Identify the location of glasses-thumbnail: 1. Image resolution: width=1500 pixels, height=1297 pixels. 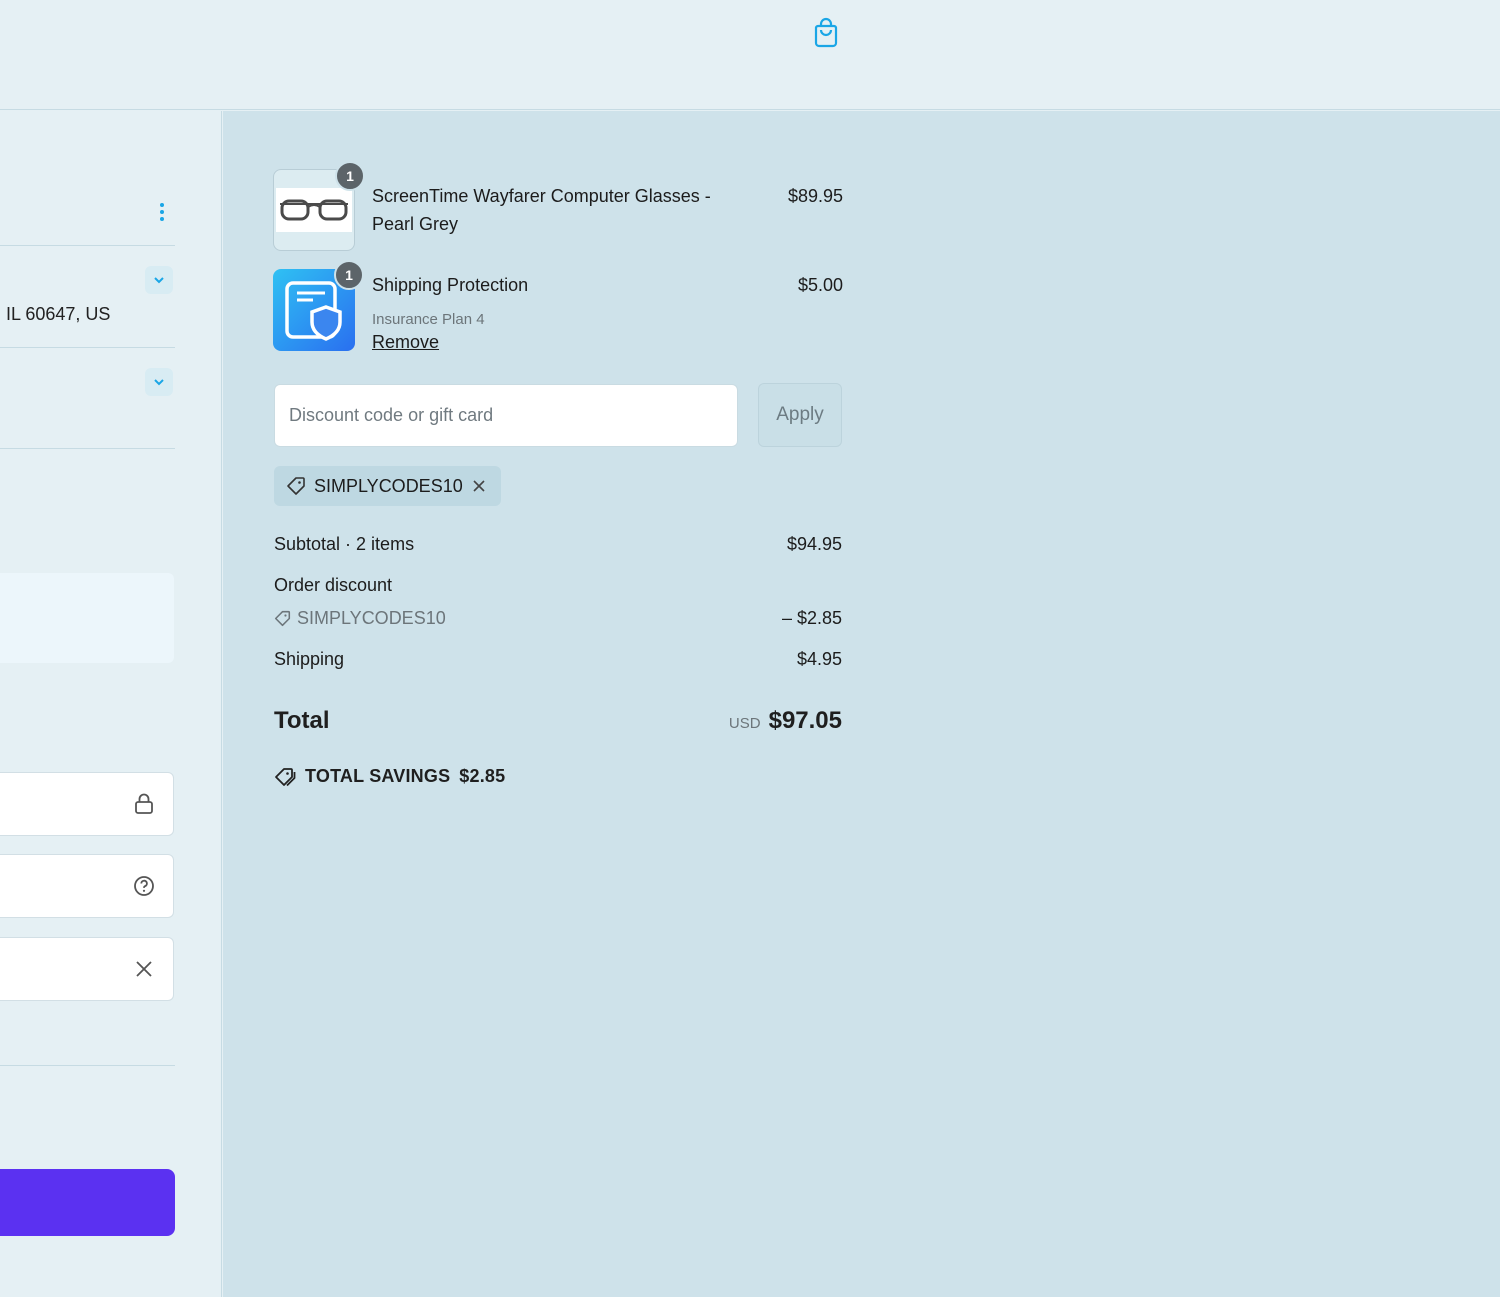
(319, 206).